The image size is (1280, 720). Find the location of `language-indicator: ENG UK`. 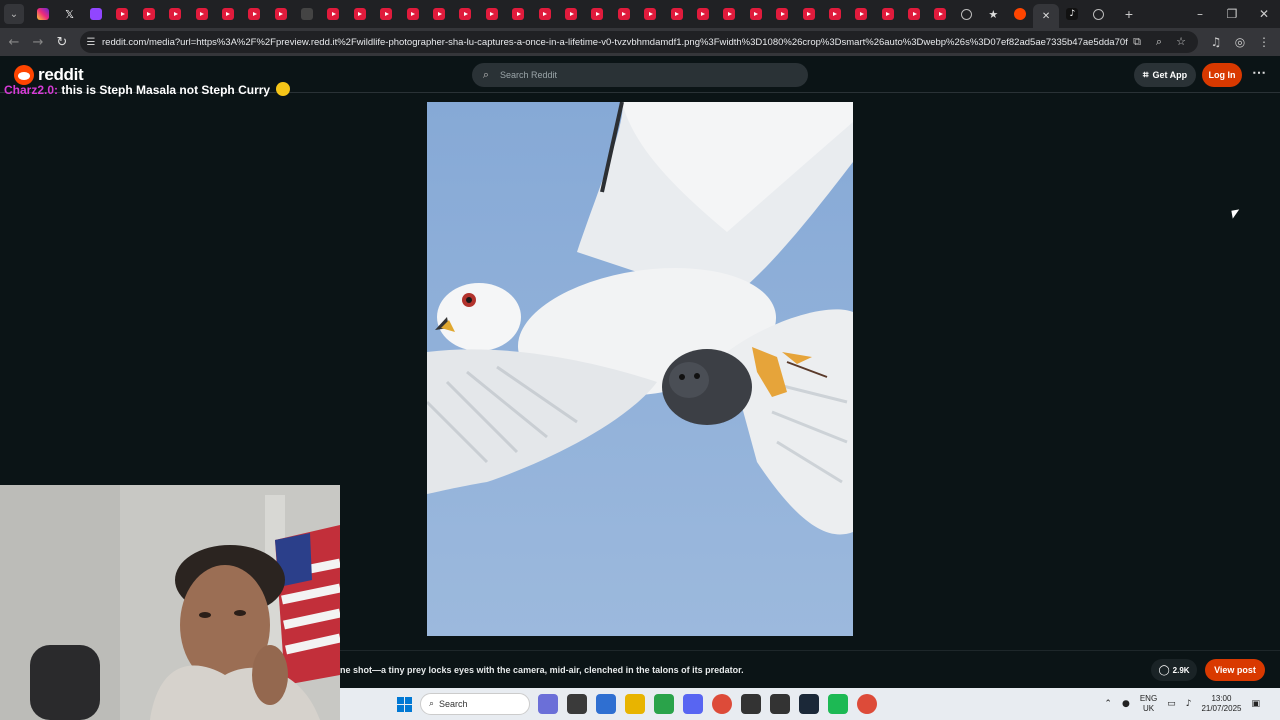

language-indicator: ENG UK is located at coordinates (1148, 704).